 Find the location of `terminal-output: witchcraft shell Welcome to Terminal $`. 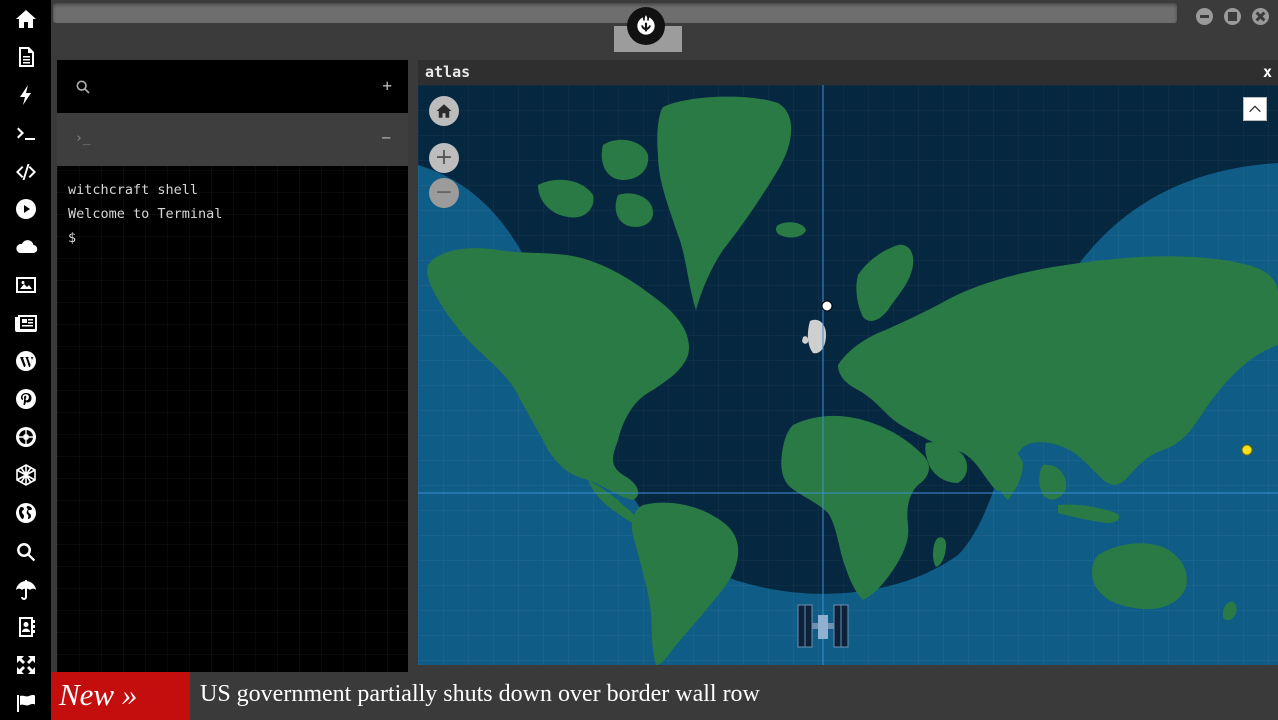

terminal-output: witchcraft shell Welcome to Terminal $ is located at coordinates (145, 214).